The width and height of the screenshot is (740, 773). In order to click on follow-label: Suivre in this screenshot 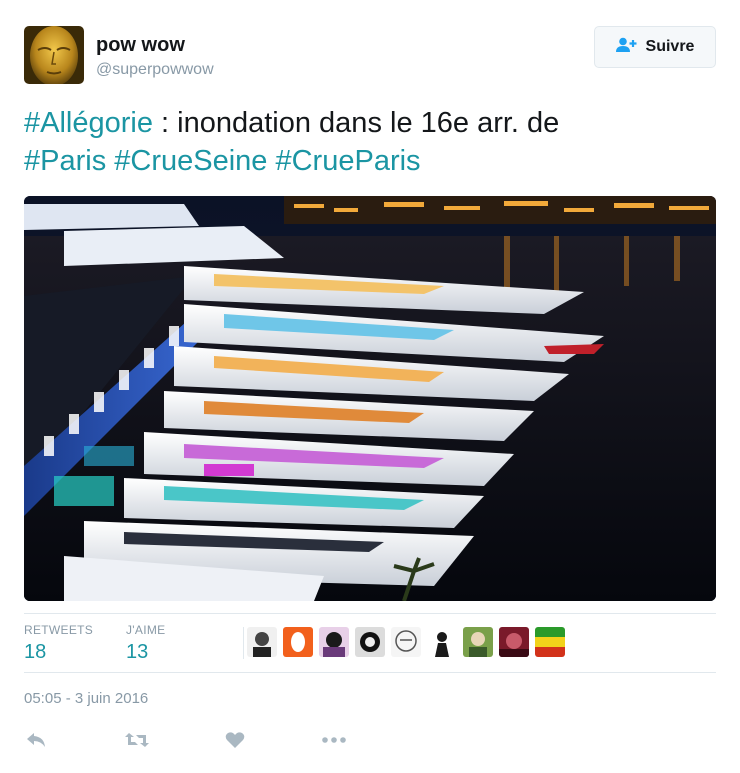, I will do `click(670, 46)`.